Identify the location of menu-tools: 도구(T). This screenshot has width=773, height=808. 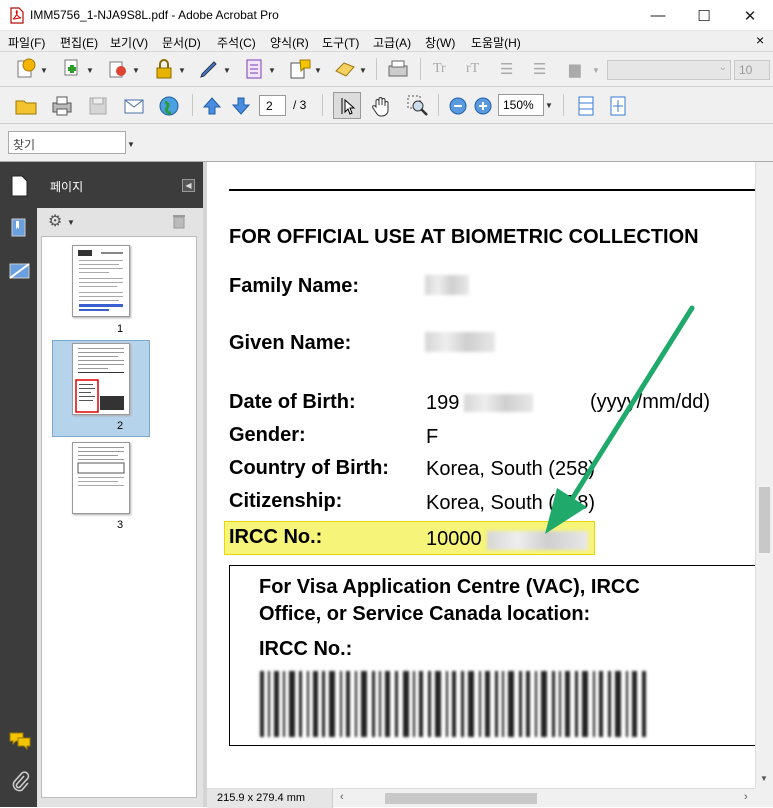
(340, 42).